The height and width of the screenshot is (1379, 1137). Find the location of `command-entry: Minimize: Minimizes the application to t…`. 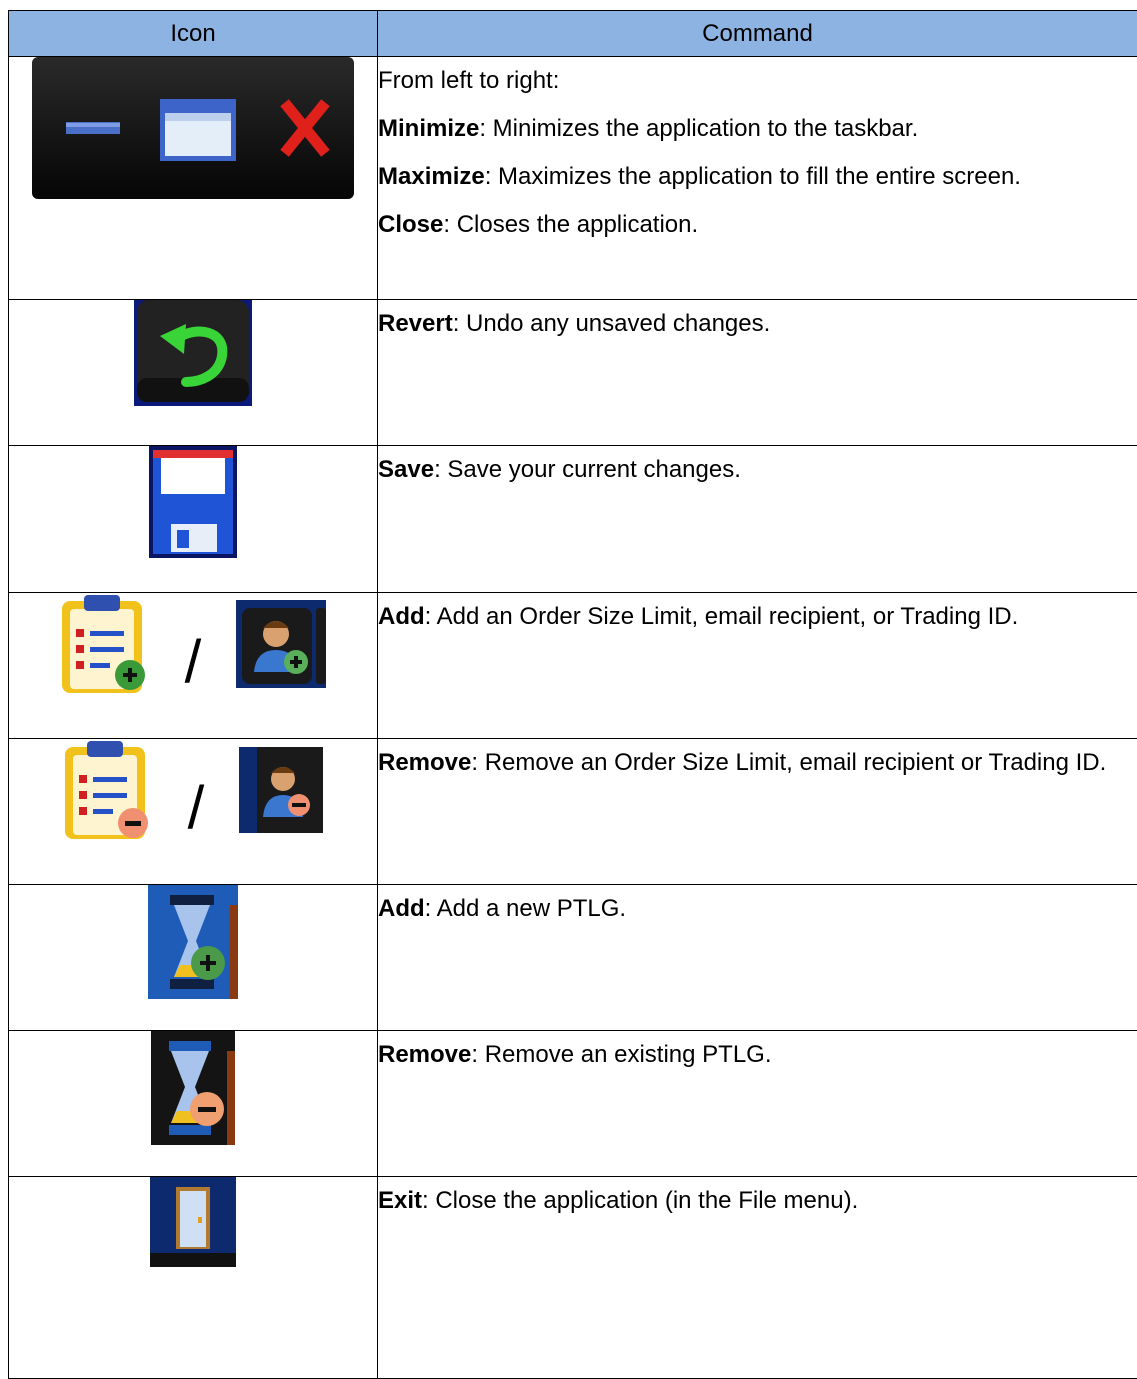

command-entry: Minimize: Minimizes the application to t… is located at coordinates (757, 129).